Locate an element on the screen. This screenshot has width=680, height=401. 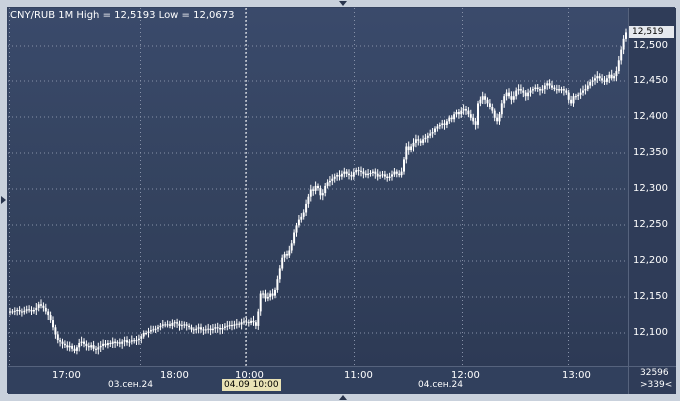
price-tick-label: 12,250 is located at coordinates (650, 224).